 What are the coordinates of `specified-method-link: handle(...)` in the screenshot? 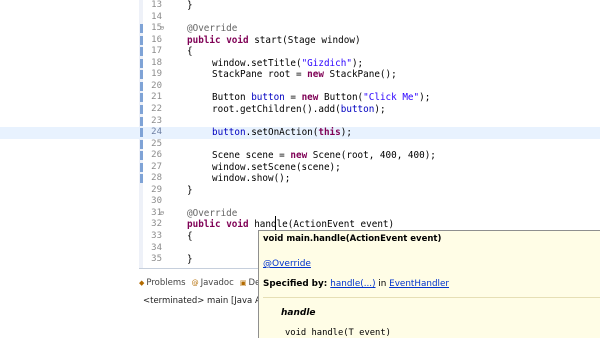 It's located at (352, 284).